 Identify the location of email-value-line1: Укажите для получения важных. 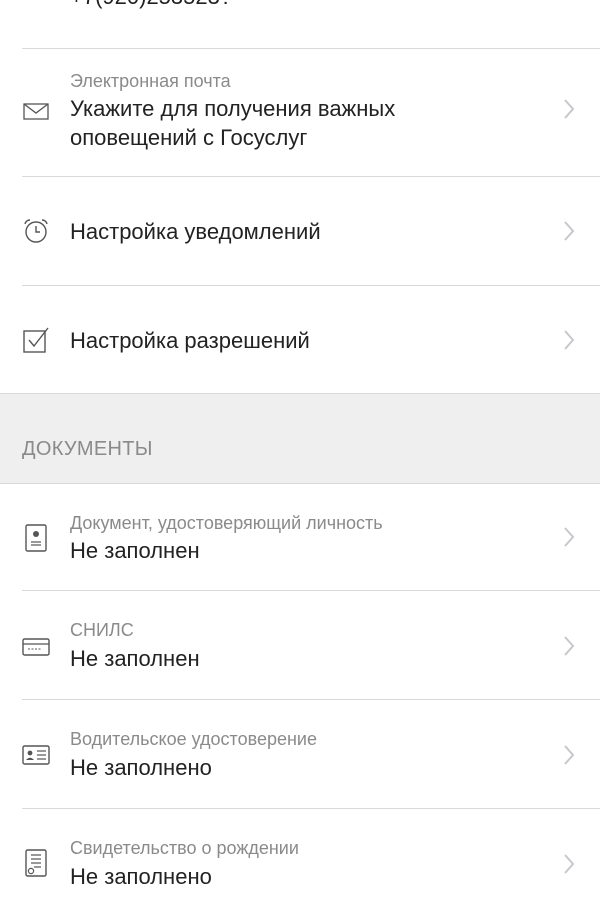
(233, 108).